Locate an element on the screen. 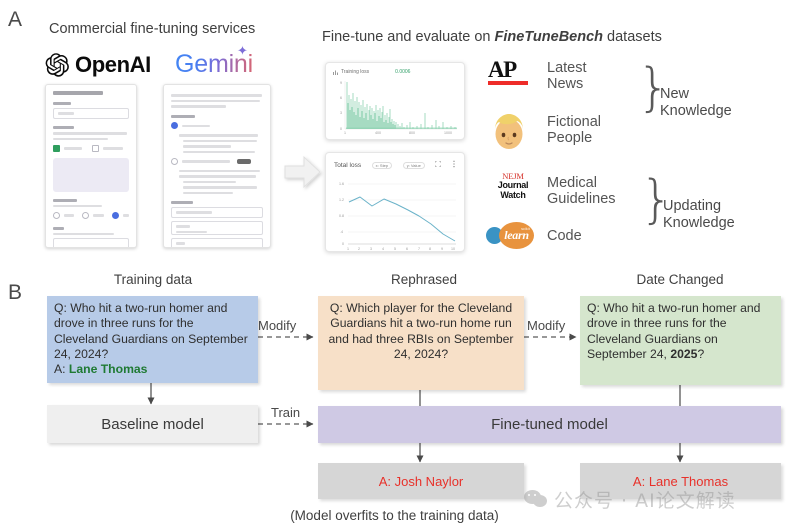  ap-news-logo: AP is located at coordinates (511, 71).